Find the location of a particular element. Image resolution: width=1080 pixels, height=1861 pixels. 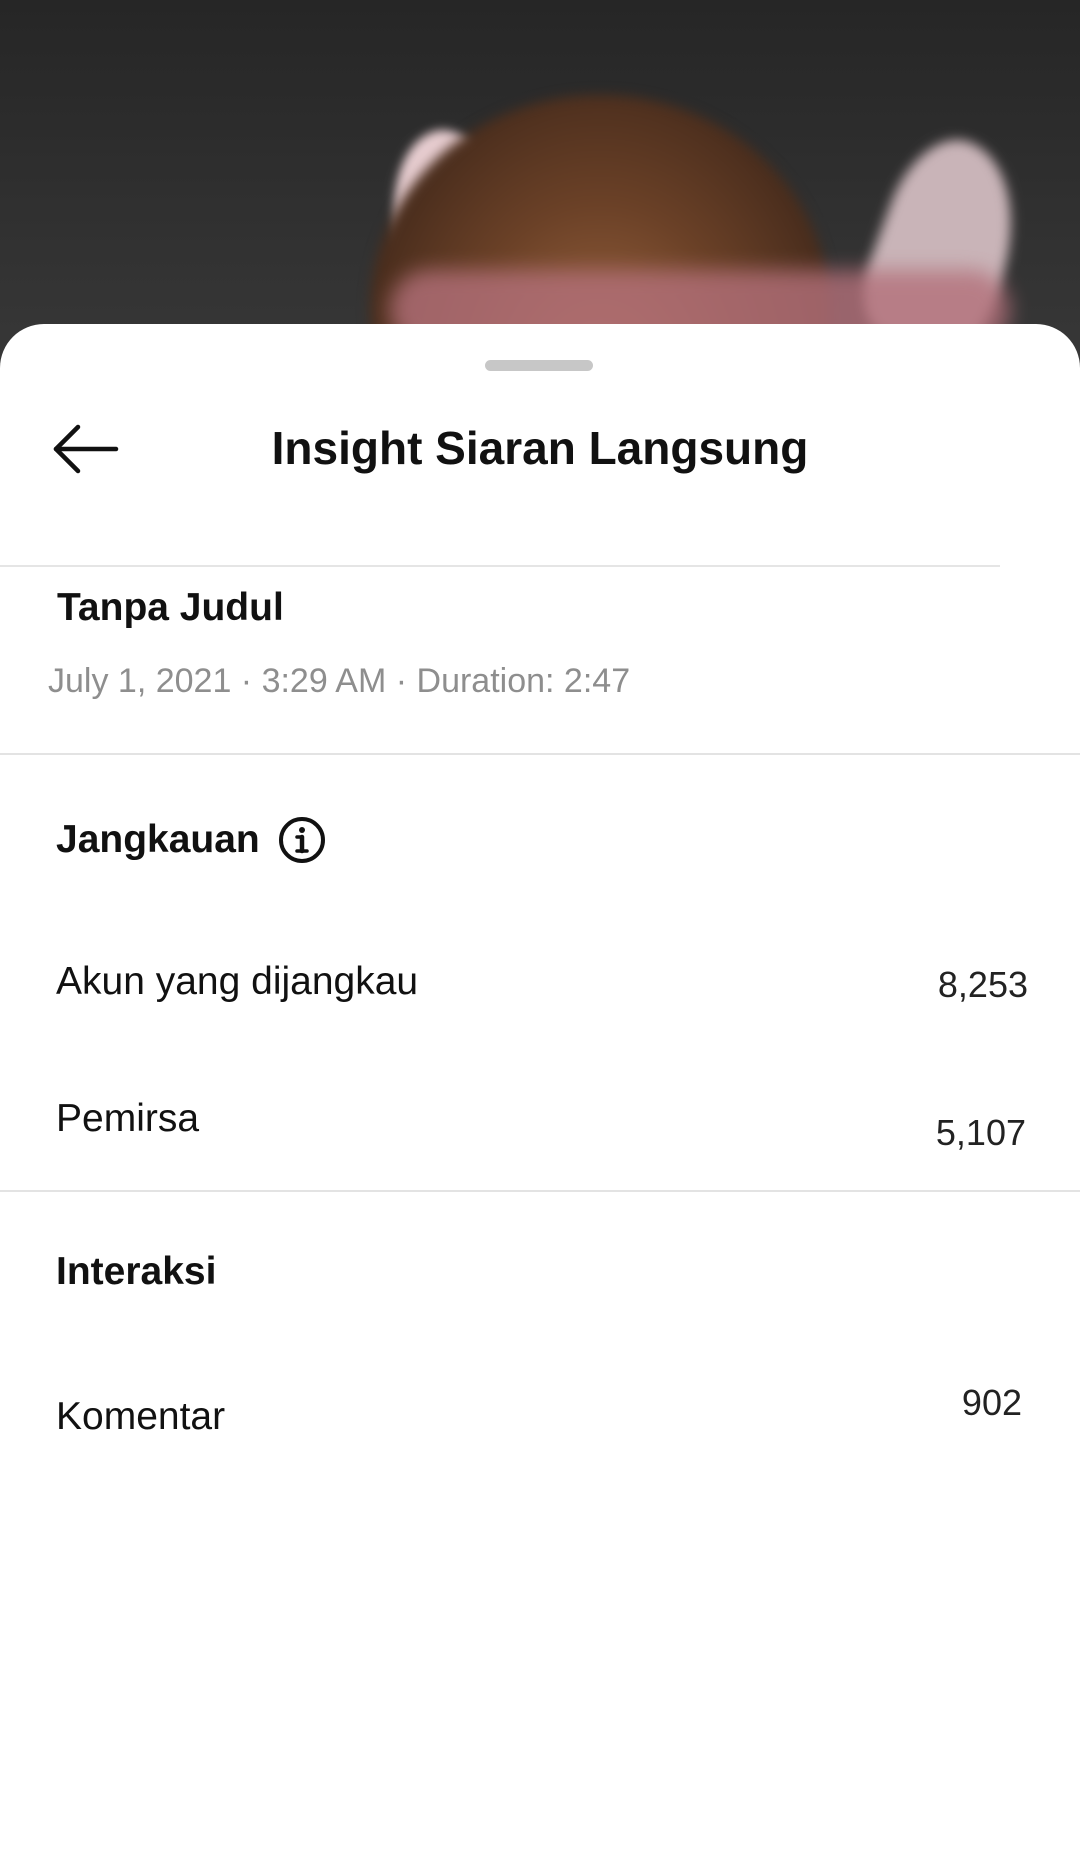

broadcast-meta: July 1, 2021 · 3:29 AM · Duration: 2:47 is located at coordinates (339, 681).